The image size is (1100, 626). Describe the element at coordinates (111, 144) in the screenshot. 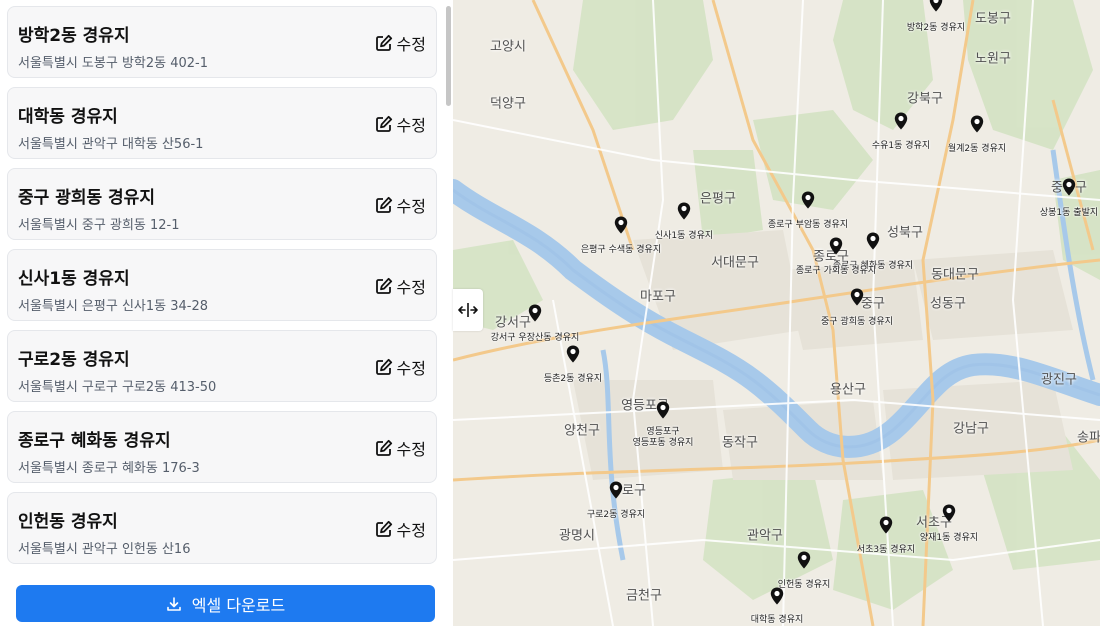

I see `waypoint-address: 서울특별시 관악구 대학동 산56-1` at that location.